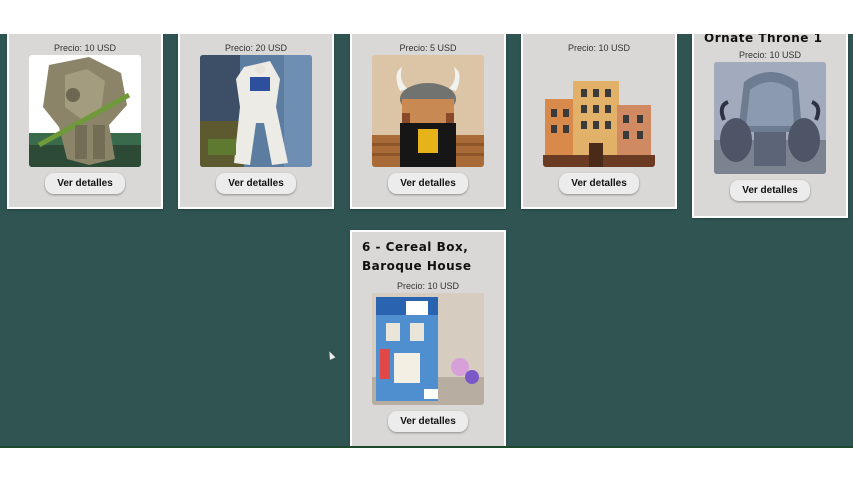 The height and width of the screenshot is (480, 853). I want to click on product-card: Precio: 20 USD Ver detalles, so click(256, 121).